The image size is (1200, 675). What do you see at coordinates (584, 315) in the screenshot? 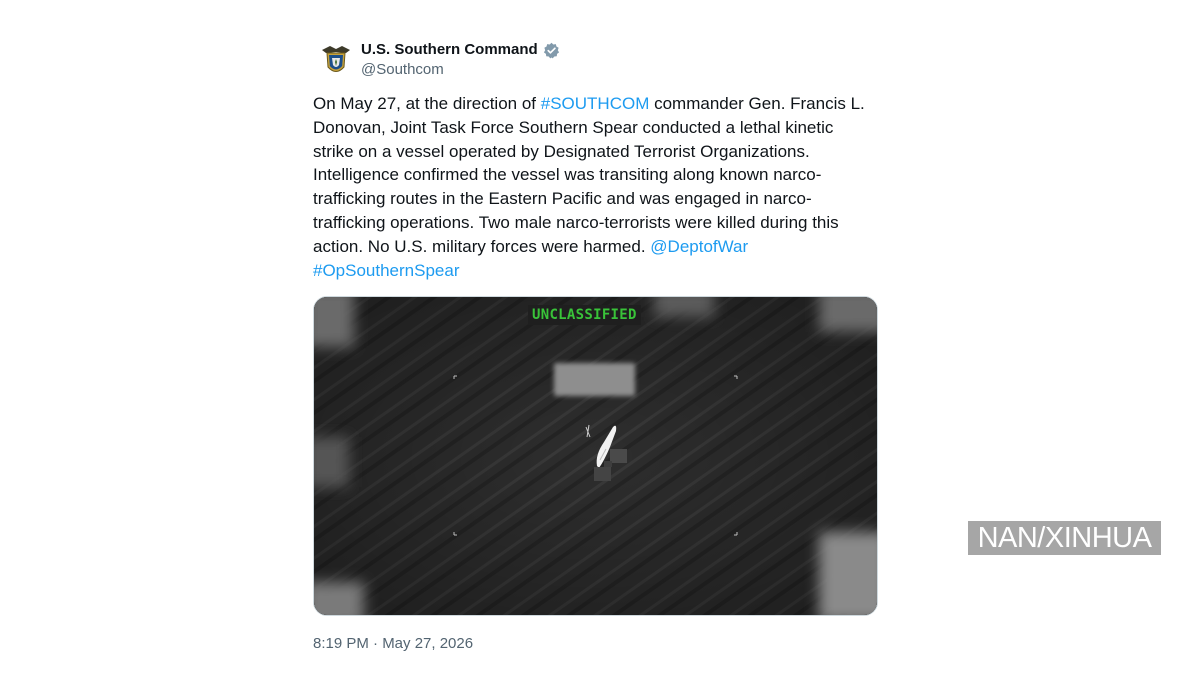
I see `classification-label: UNCLASSIFIED` at bounding box center [584, 315].